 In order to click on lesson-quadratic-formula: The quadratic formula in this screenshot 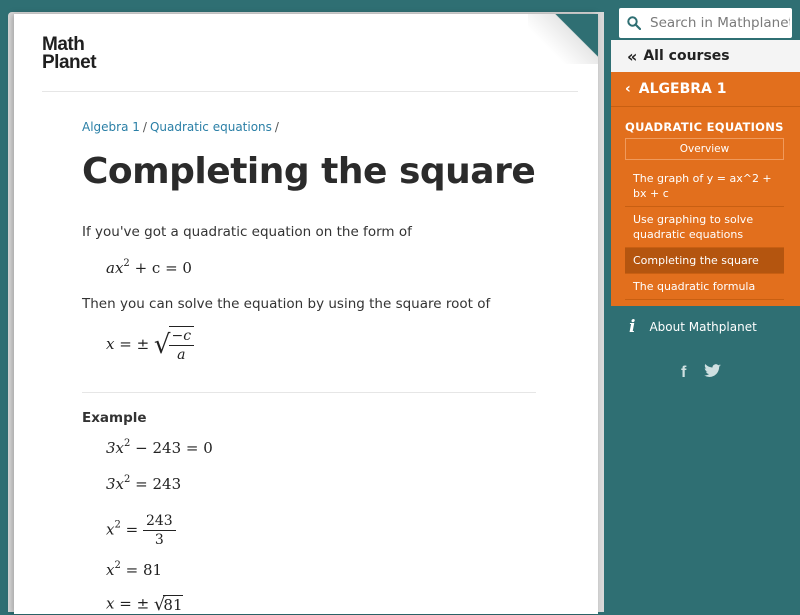, I will do `click(704, 287)`.